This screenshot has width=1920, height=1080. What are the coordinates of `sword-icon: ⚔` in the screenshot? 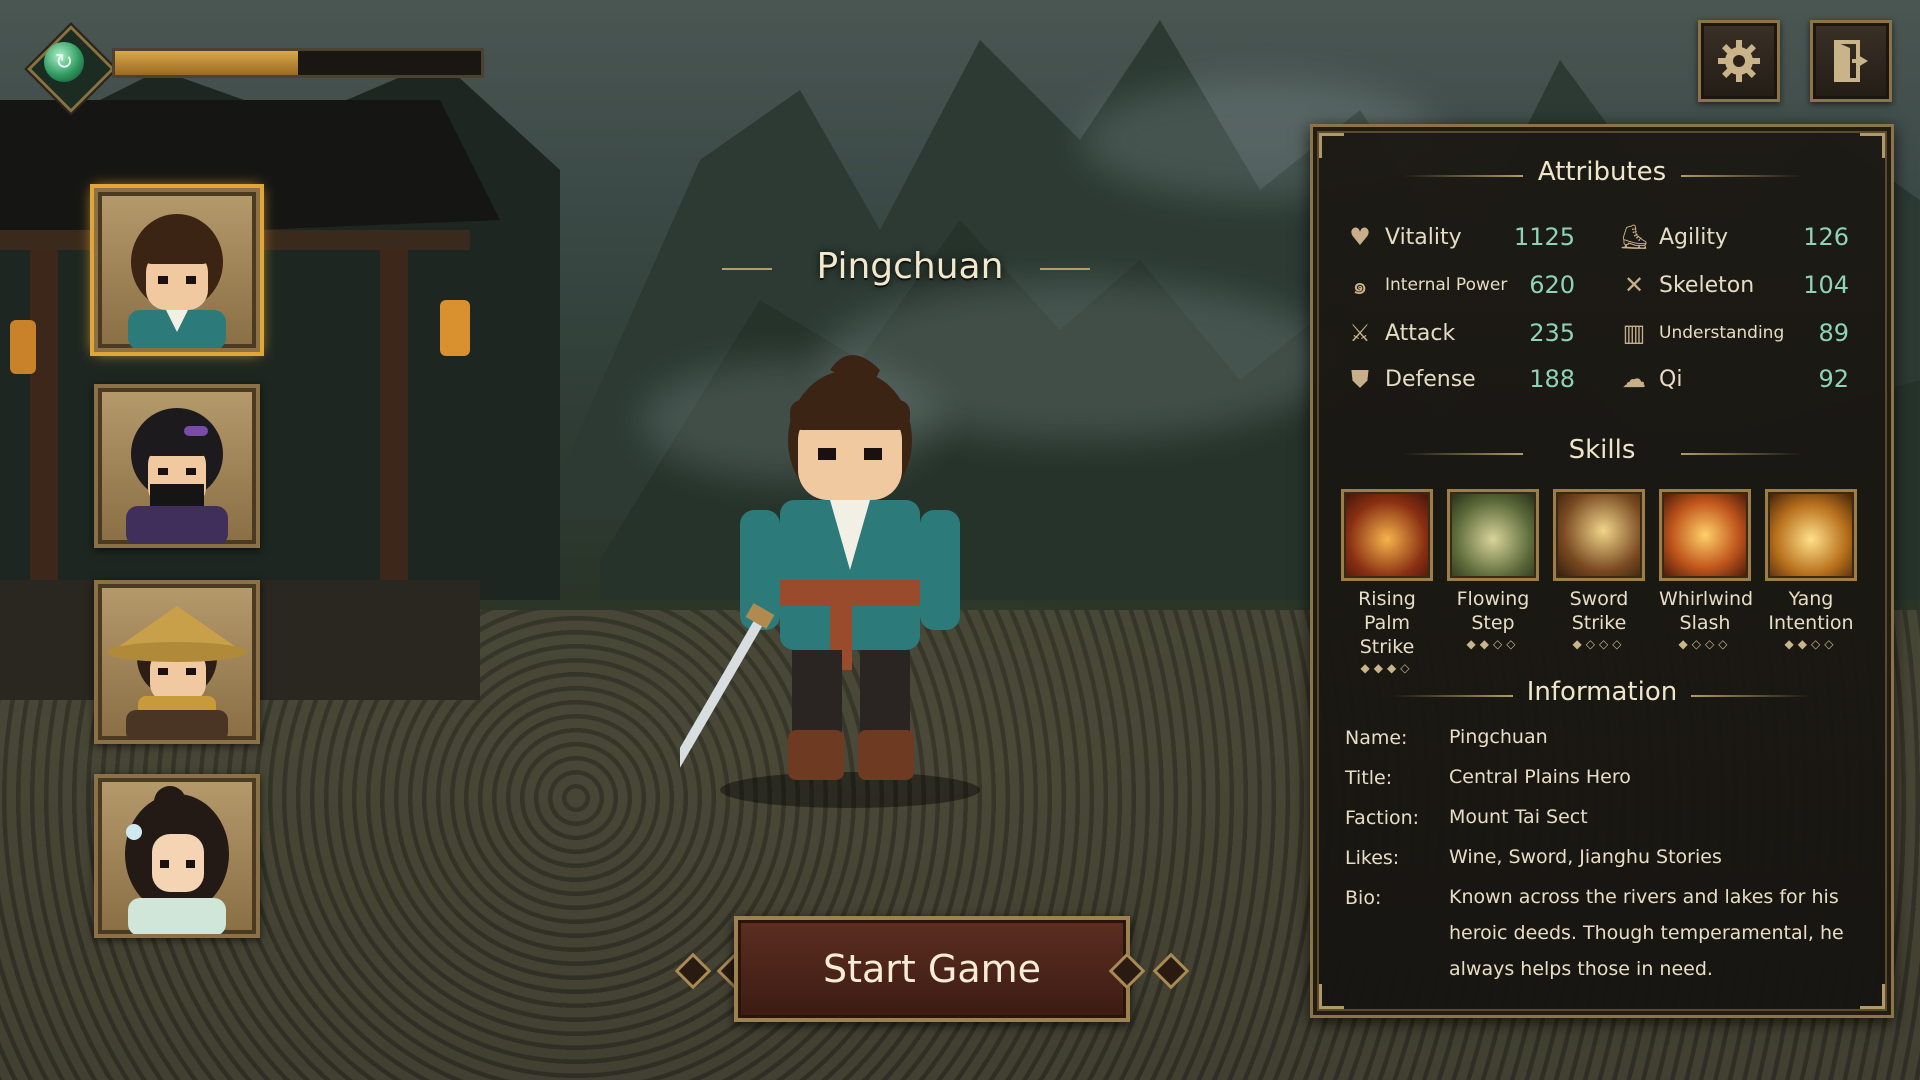 It's located at (1360, 333).